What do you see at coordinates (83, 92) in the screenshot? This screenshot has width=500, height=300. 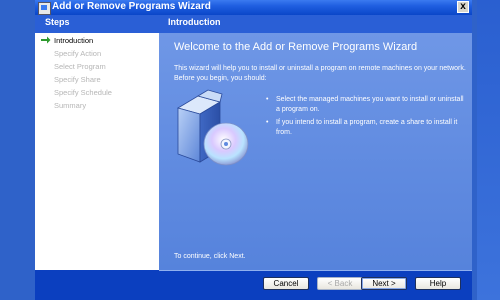 I see `step-specify-schedule: Specify Schedule` at bounding box center [83, 92].